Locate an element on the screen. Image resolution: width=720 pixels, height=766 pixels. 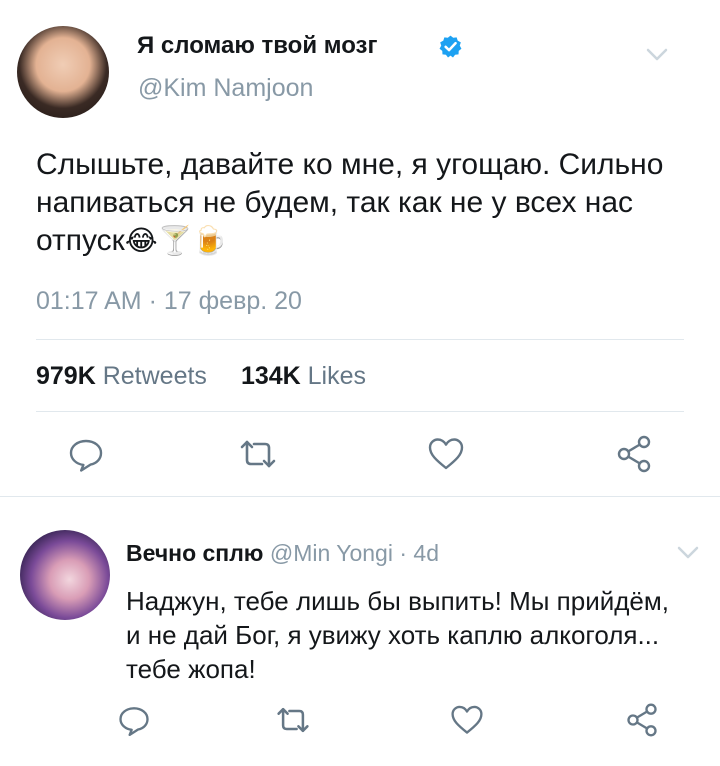
tweet-emojis: 😂🍸🍺 is located at coordinates (176, 240).